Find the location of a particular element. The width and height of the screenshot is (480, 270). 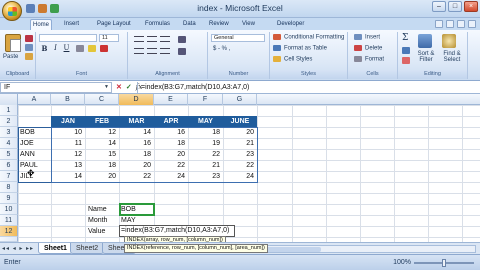

wb-minimize-icon is located at coordinates (450, 24).